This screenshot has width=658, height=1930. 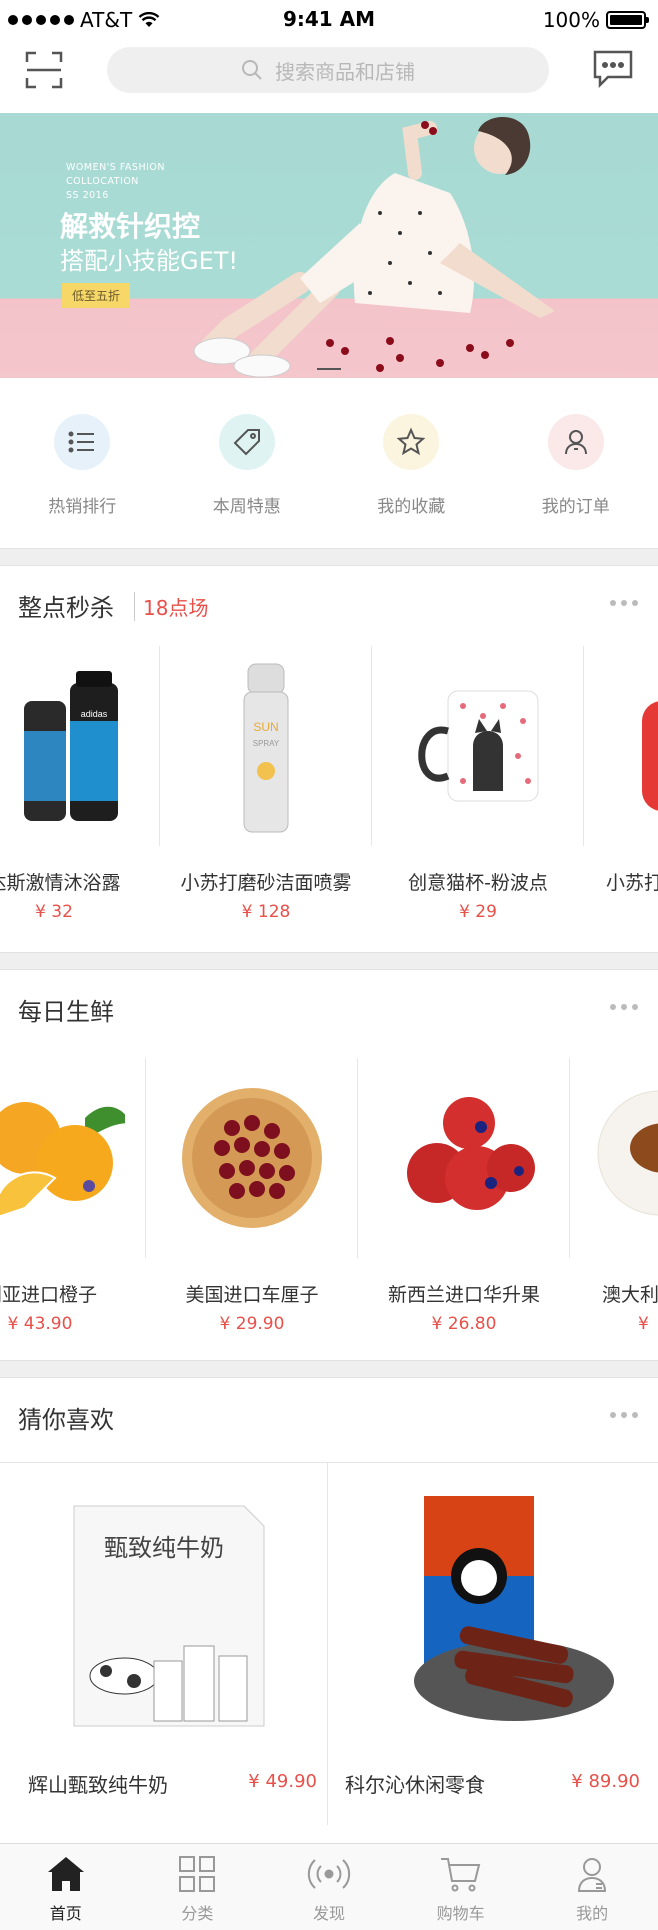 I want to click on category-grid-icon, so click(x=197, y=1874).